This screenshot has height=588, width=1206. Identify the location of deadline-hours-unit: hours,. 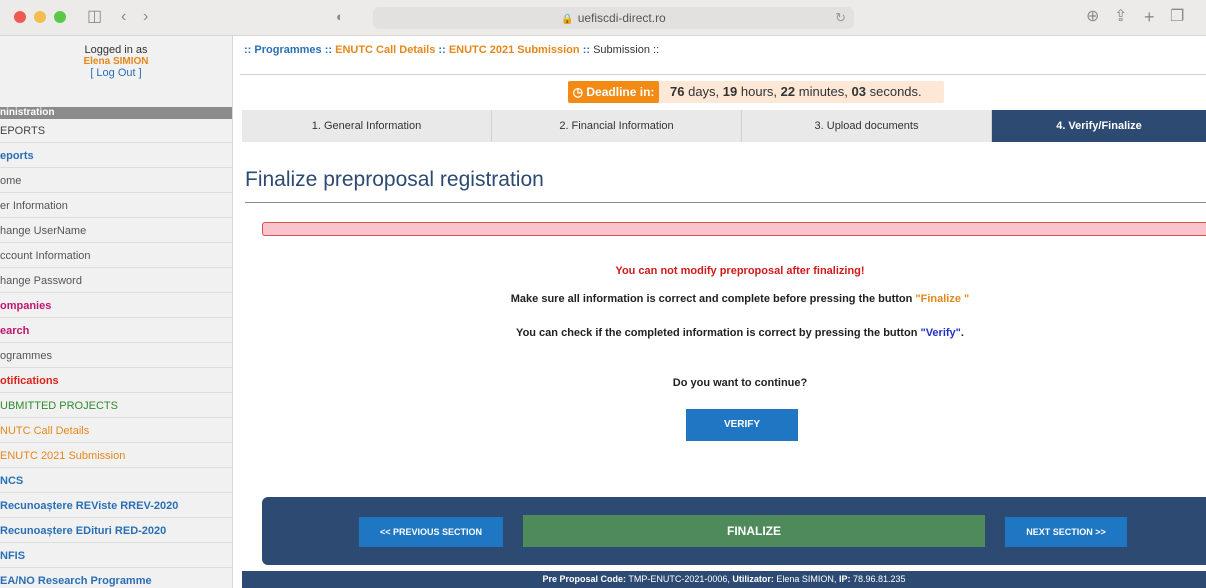
(759, 91).